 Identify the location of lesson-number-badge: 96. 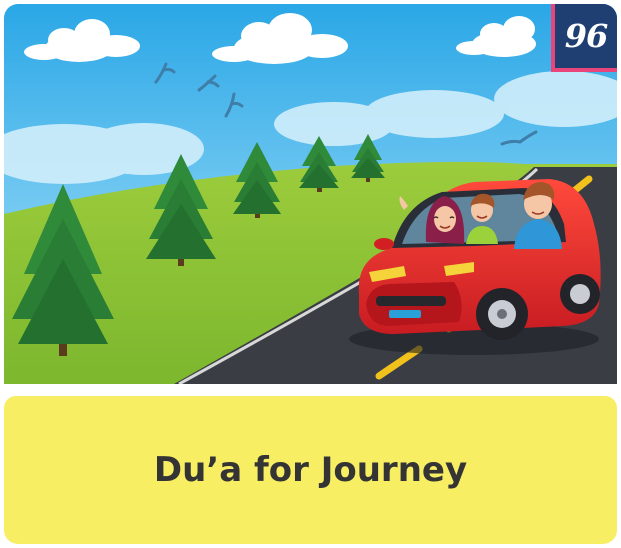
(584, 38).